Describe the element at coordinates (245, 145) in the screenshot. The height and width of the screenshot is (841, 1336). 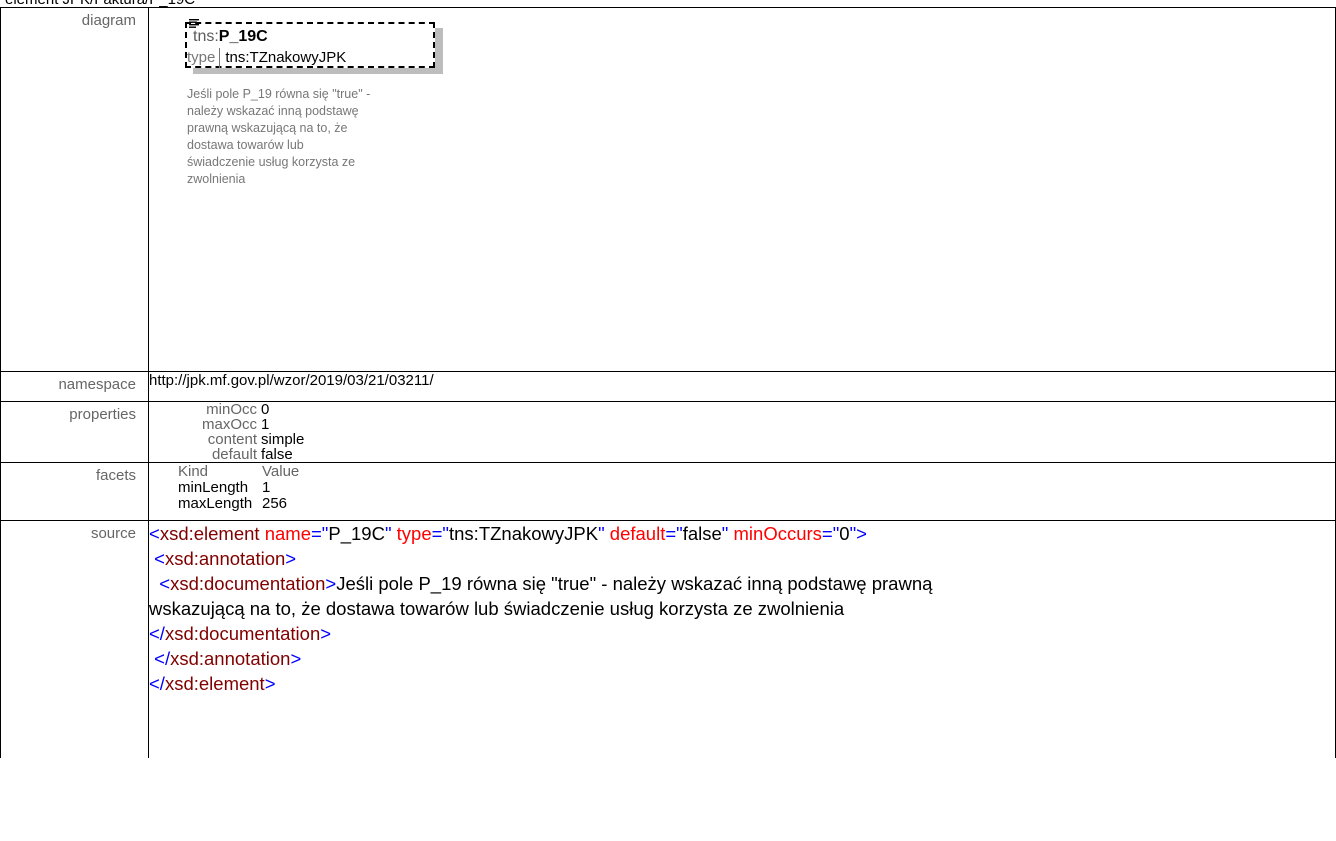
I see `annotation-line: dostawa towarów lub` at that location.